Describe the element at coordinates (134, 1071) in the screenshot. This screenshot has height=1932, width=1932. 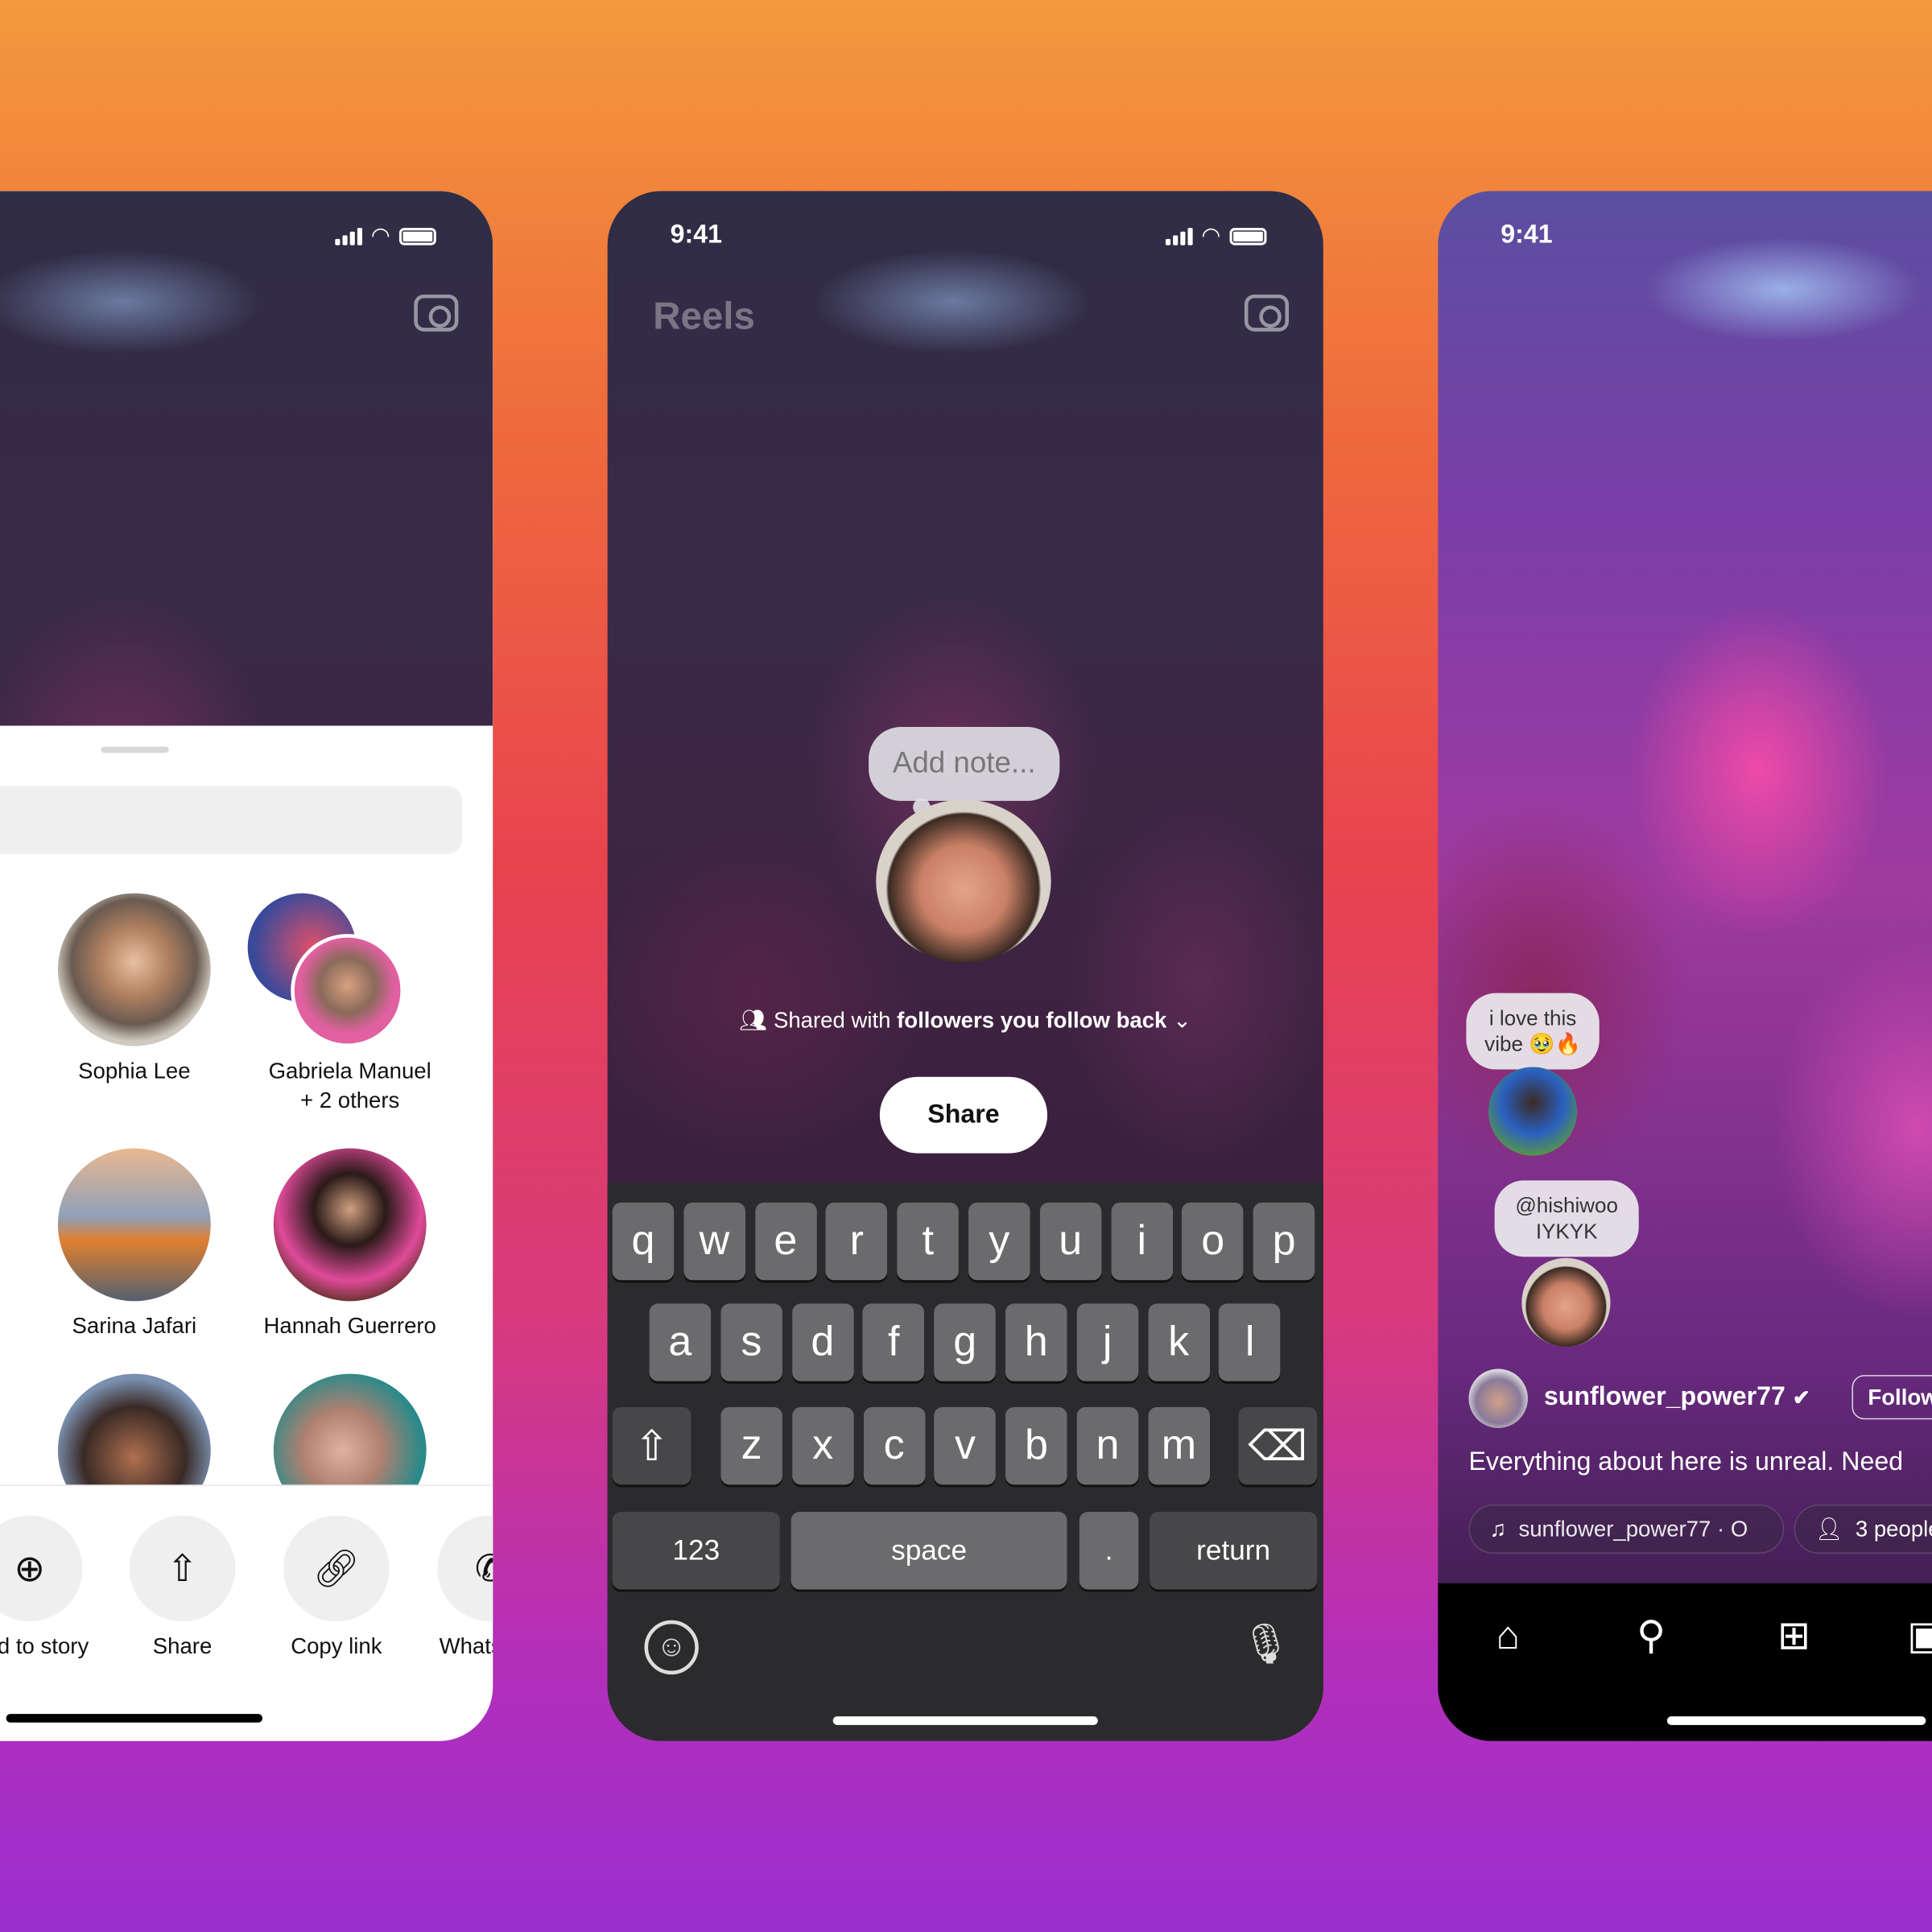
I see `contact-name: Sophia Lee` at that location.